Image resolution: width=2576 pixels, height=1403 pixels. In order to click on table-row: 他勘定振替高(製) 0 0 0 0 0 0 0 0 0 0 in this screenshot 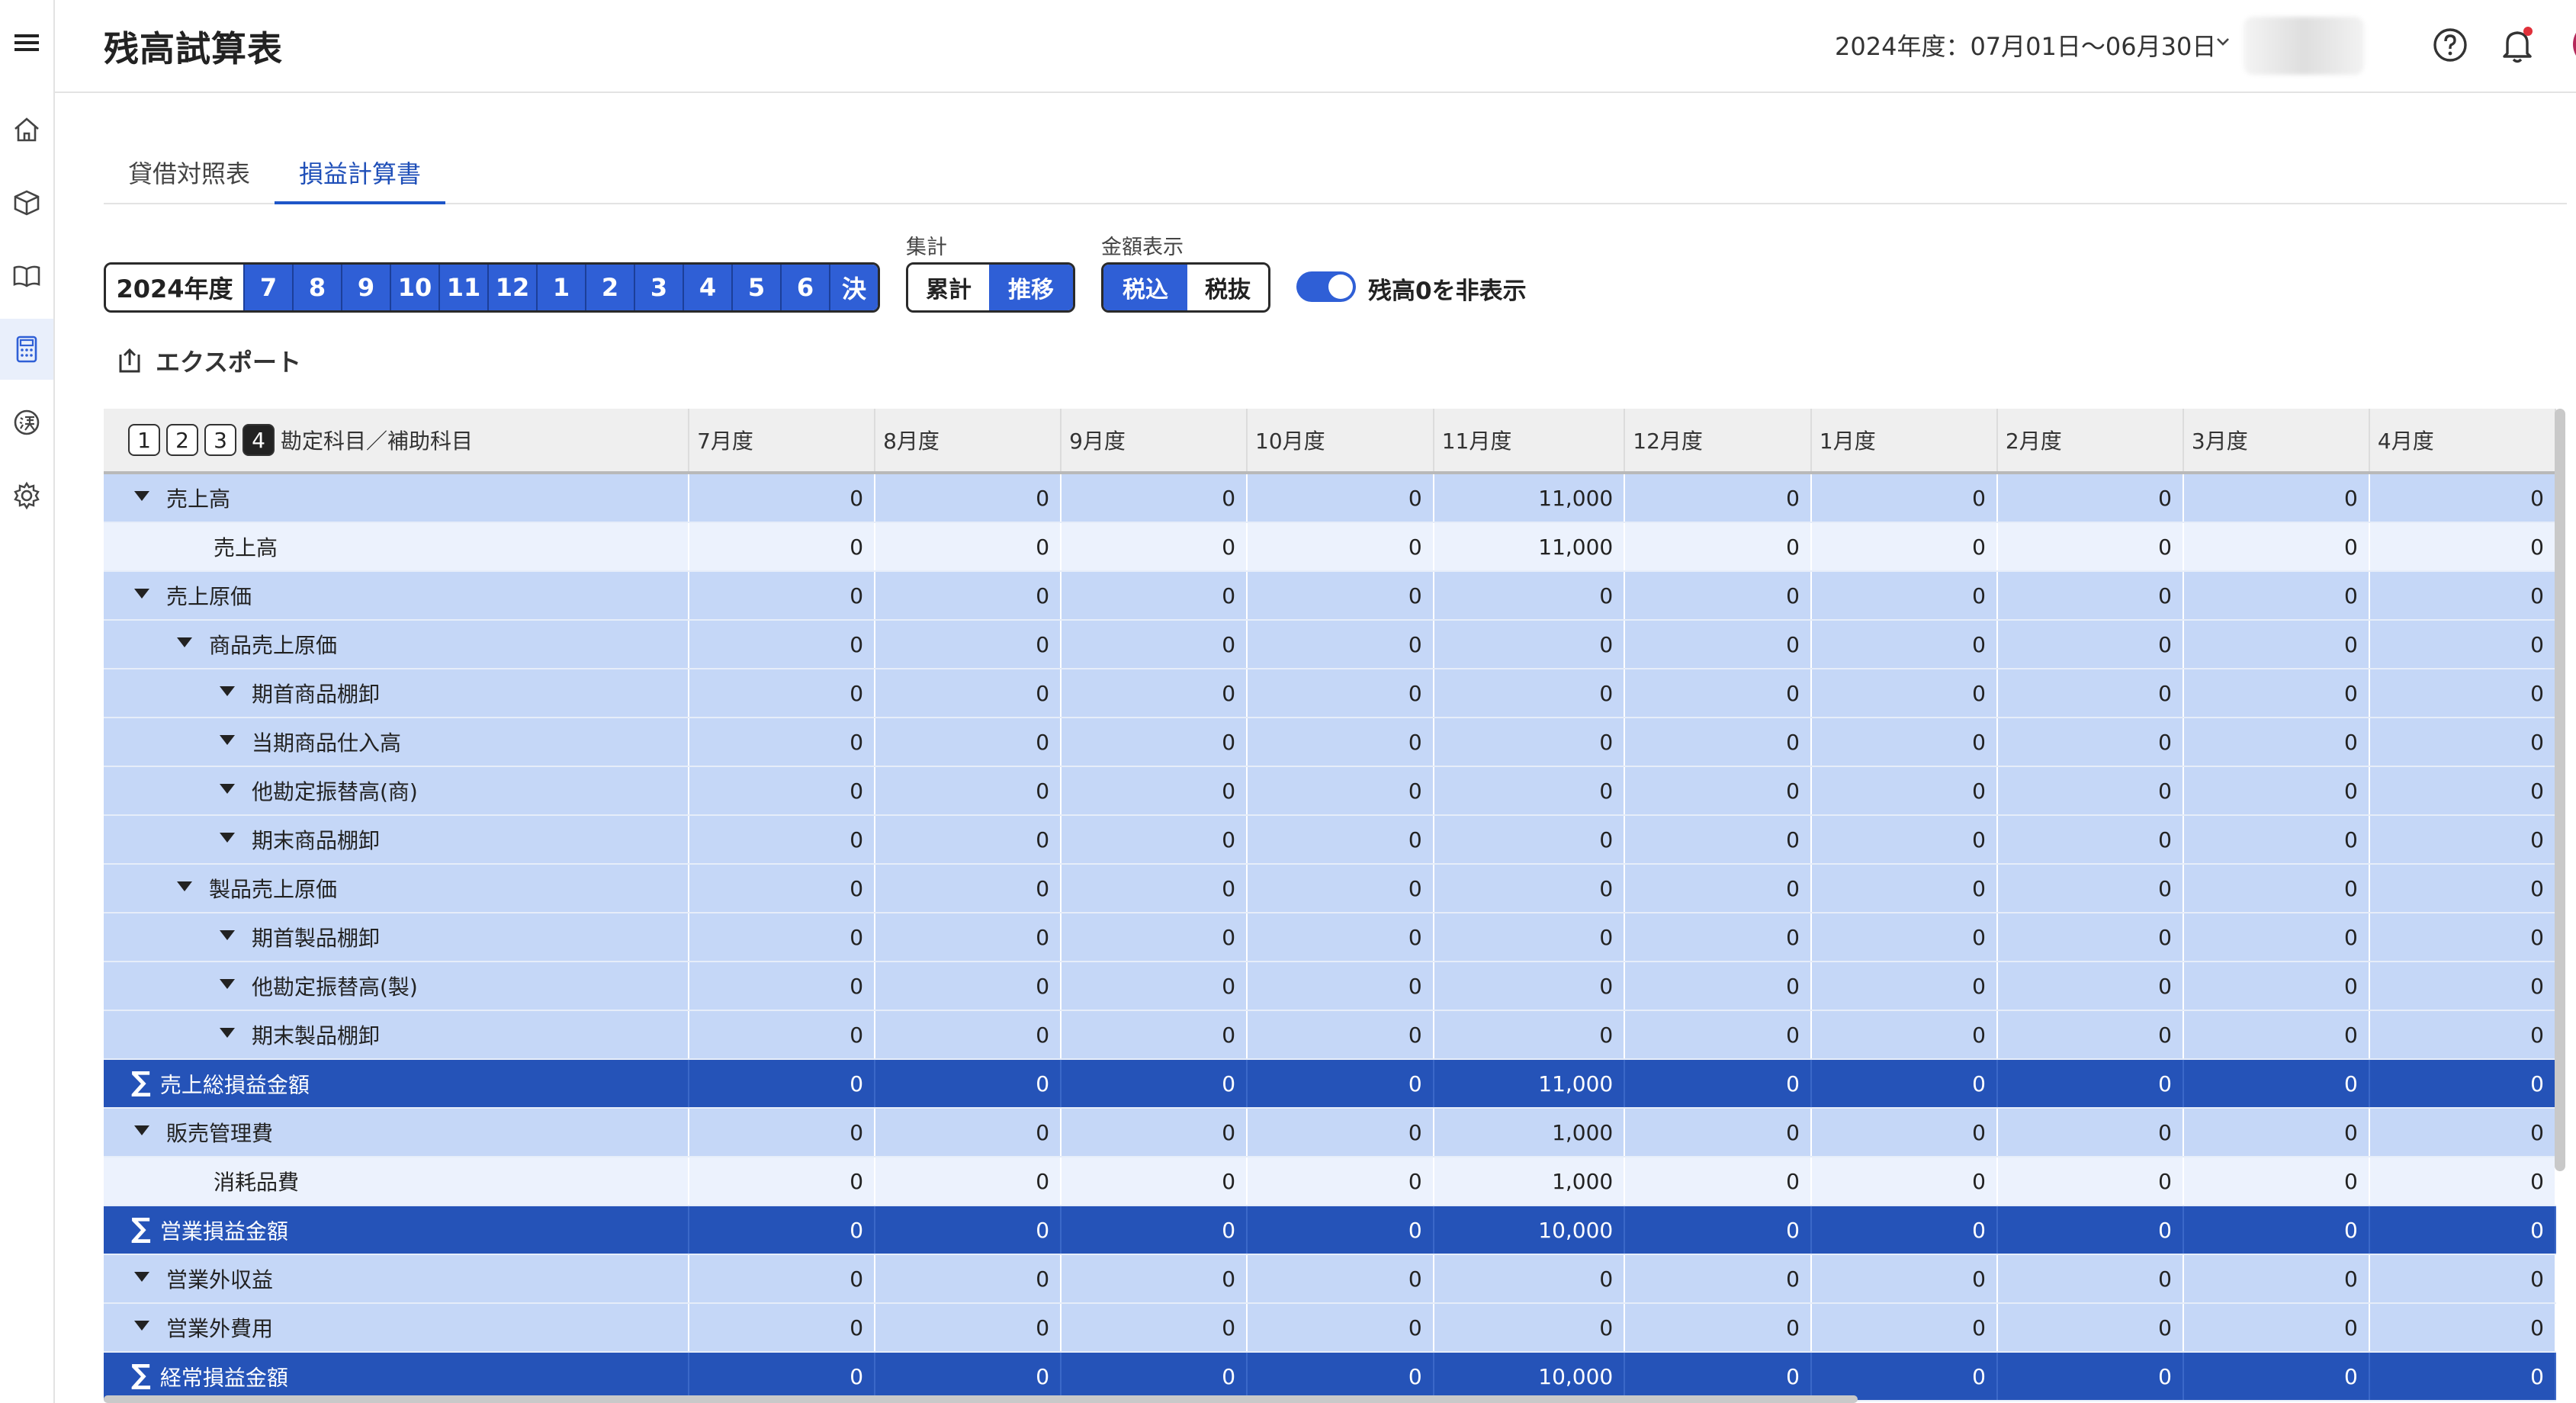, I will do `click(1330, 986)`.